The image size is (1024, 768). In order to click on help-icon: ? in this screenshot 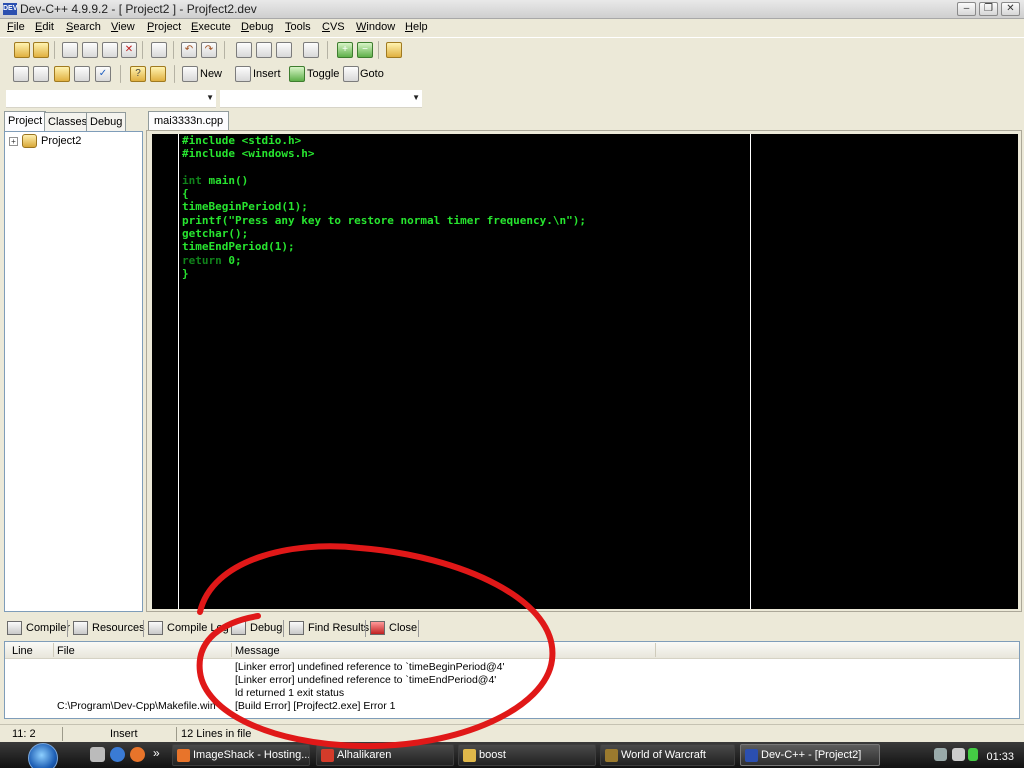, I will do `click(138, 74)`.